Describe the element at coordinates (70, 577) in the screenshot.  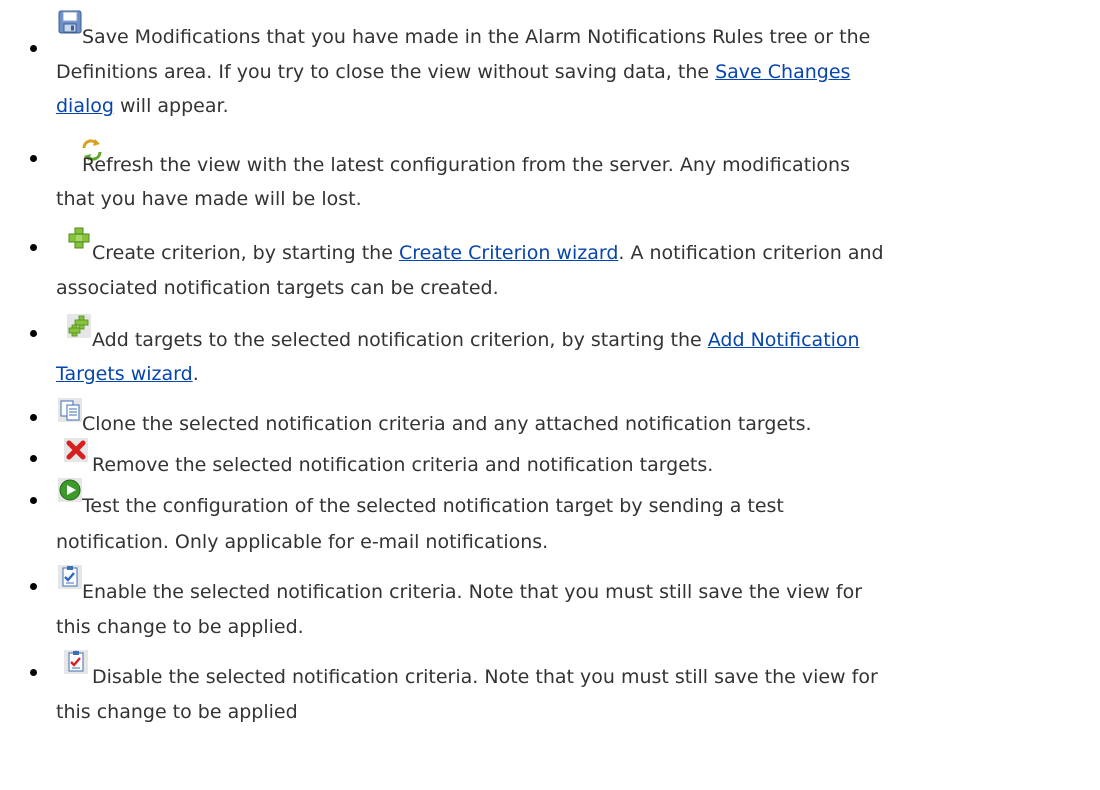
I see `enable-icon` at that location.